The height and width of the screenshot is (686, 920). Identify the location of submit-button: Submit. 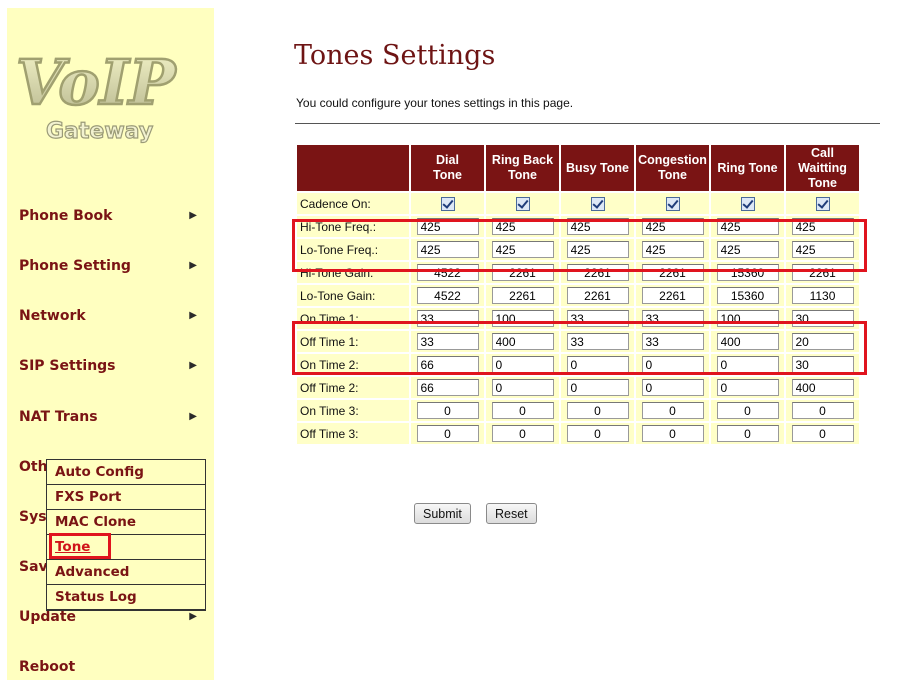
(442, 513).